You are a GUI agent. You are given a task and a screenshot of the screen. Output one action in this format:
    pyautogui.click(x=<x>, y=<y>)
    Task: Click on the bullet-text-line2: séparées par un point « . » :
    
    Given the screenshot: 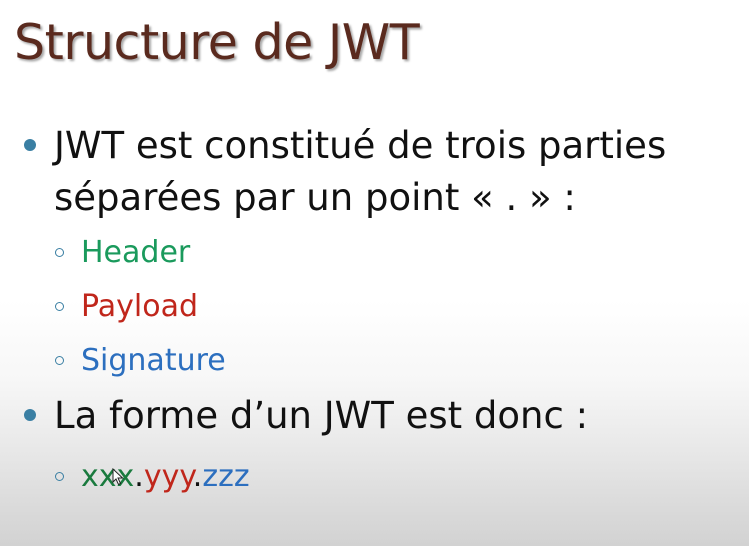 What is the action you would take?
    pyautogui.click(x=315, y=197)
    